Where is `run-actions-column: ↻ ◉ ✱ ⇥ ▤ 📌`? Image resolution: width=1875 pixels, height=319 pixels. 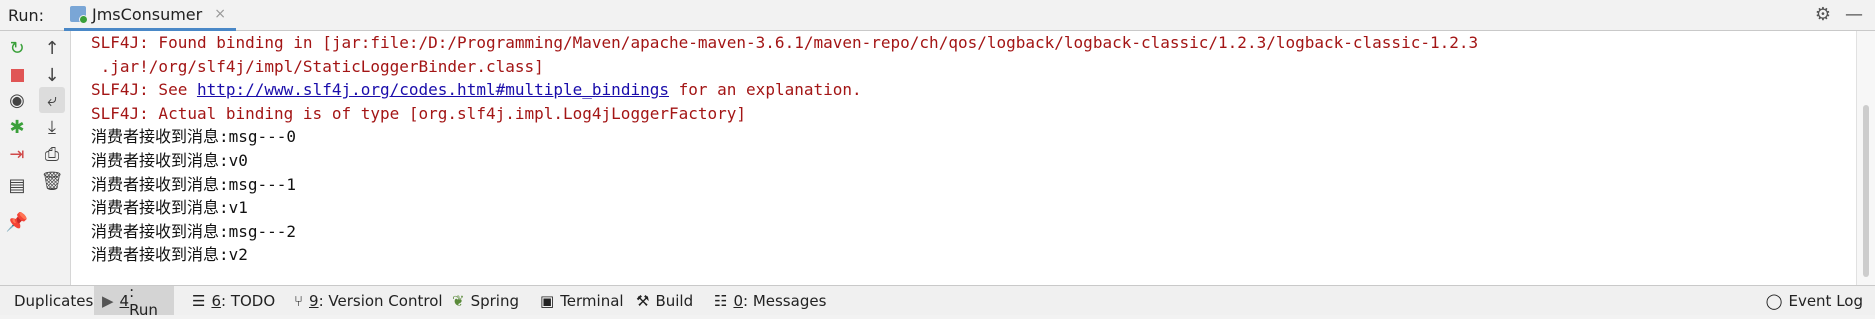
run-actions-column: ↻ ◉ ✱ ⇥ ▤ 📌 is located at coordinates (17, 158).